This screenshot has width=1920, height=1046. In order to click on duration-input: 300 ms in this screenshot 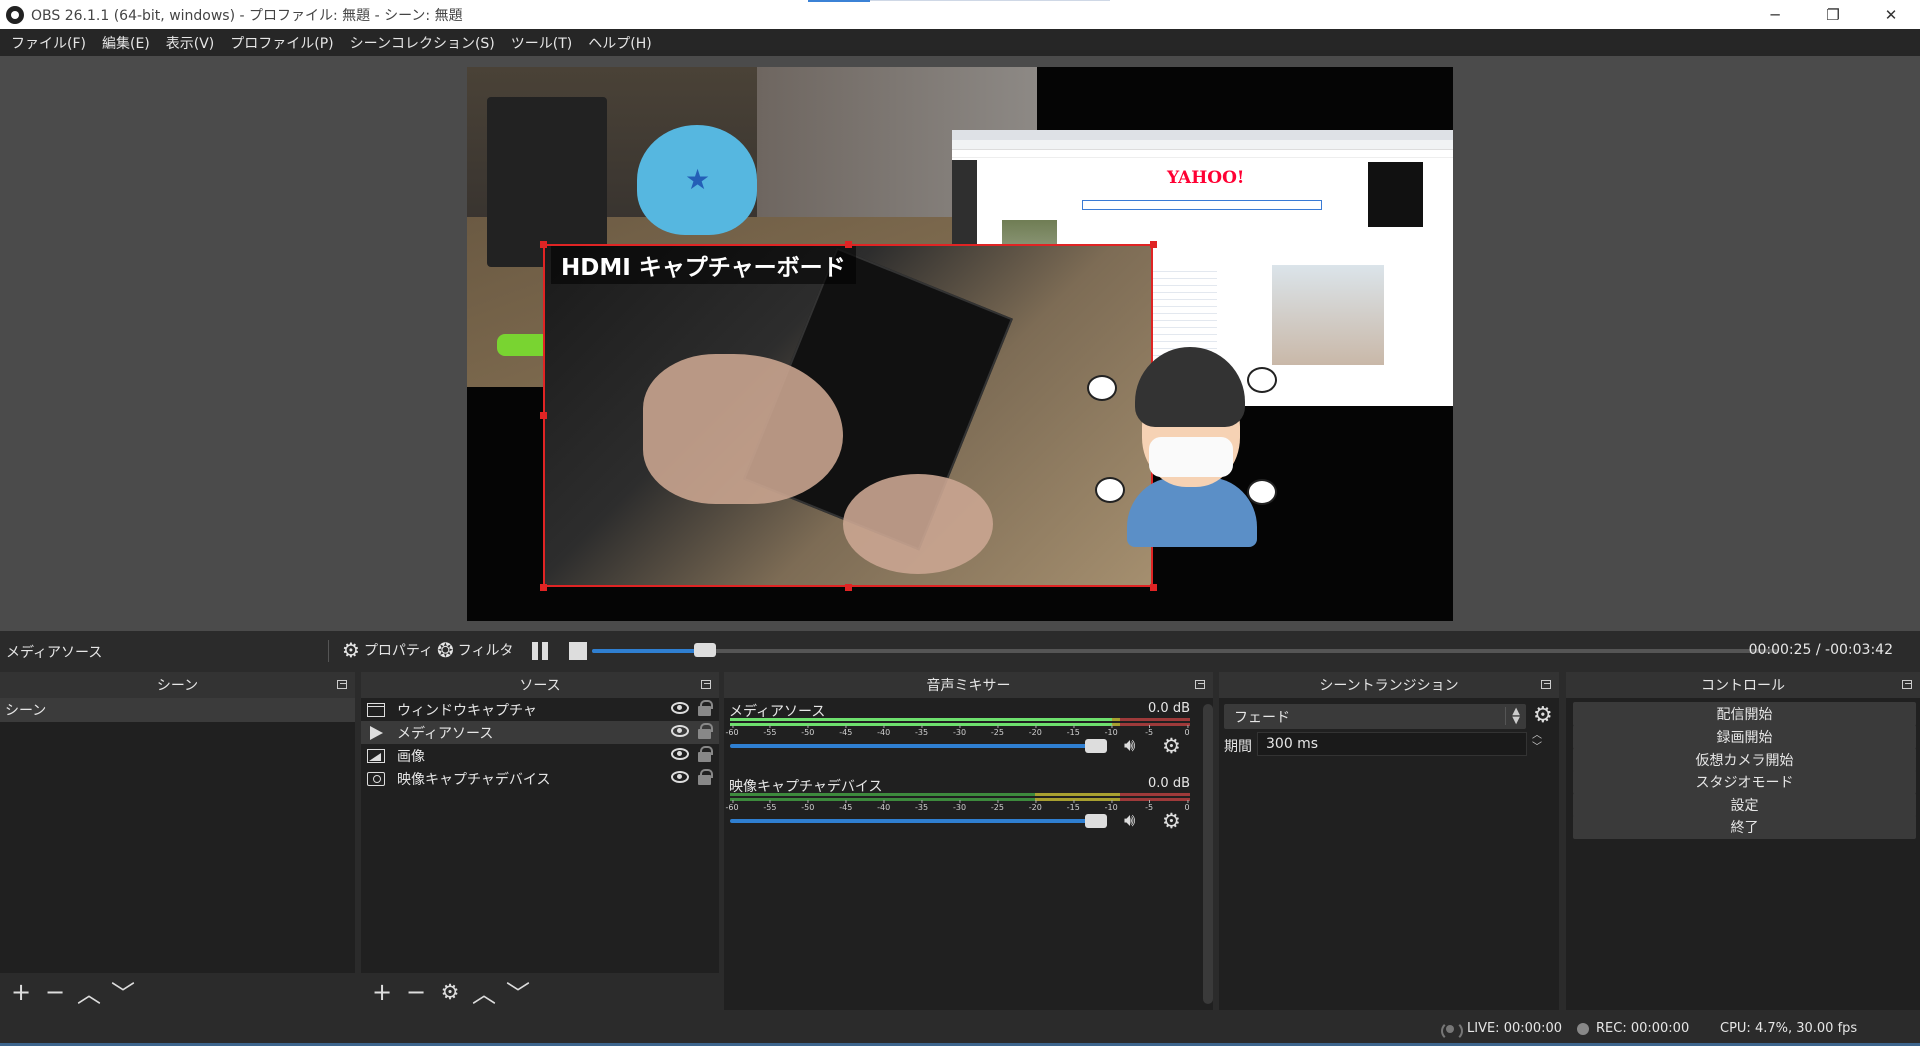, I will do `click(1392, 744)`.